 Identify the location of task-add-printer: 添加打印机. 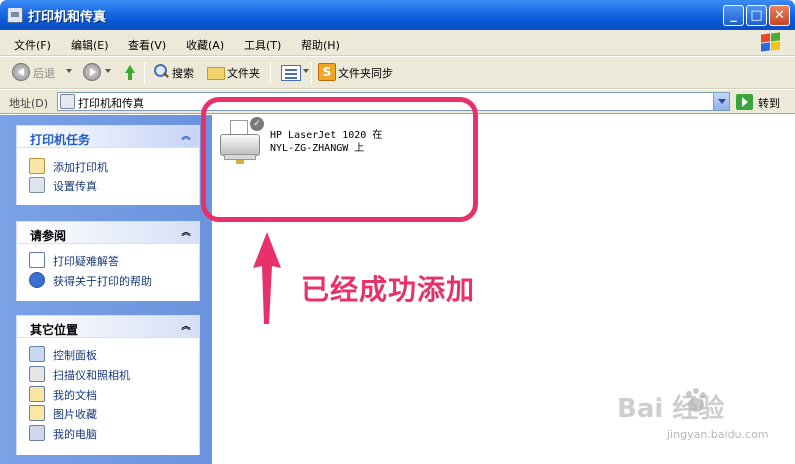
(111, 166).